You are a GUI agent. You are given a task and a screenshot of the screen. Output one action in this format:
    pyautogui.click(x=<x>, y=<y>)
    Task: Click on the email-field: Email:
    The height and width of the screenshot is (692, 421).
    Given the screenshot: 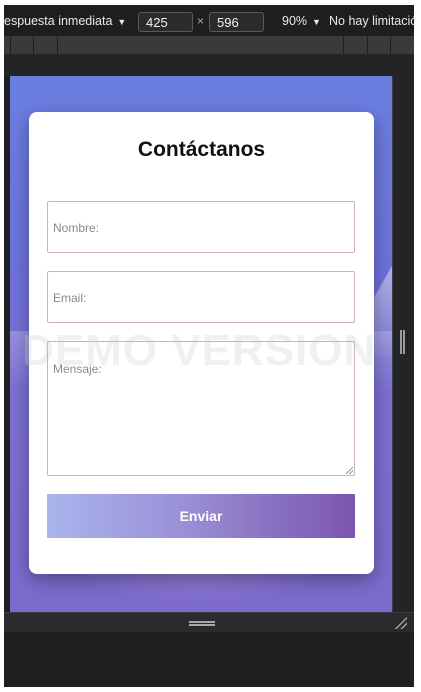 What is the action you would take?
    pyautogui.click(x=201, y=297)
    